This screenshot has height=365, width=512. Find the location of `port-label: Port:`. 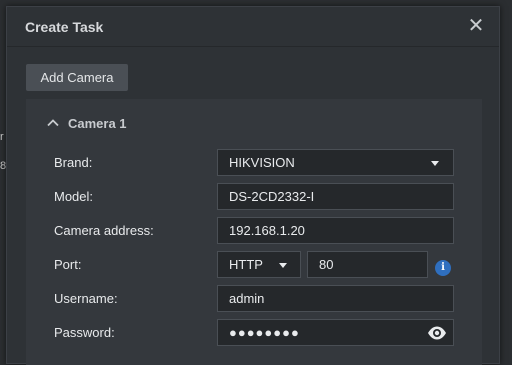

port-label: Port: is located at coordinates (68, 264).